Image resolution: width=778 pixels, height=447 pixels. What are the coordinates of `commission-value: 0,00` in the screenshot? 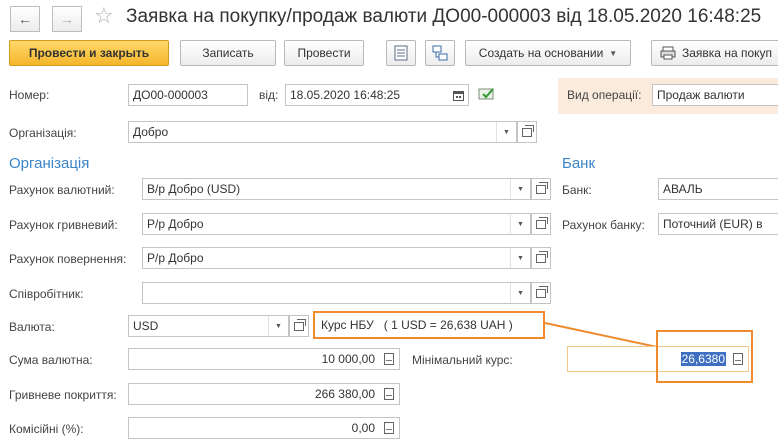 It's located at (363, 428).